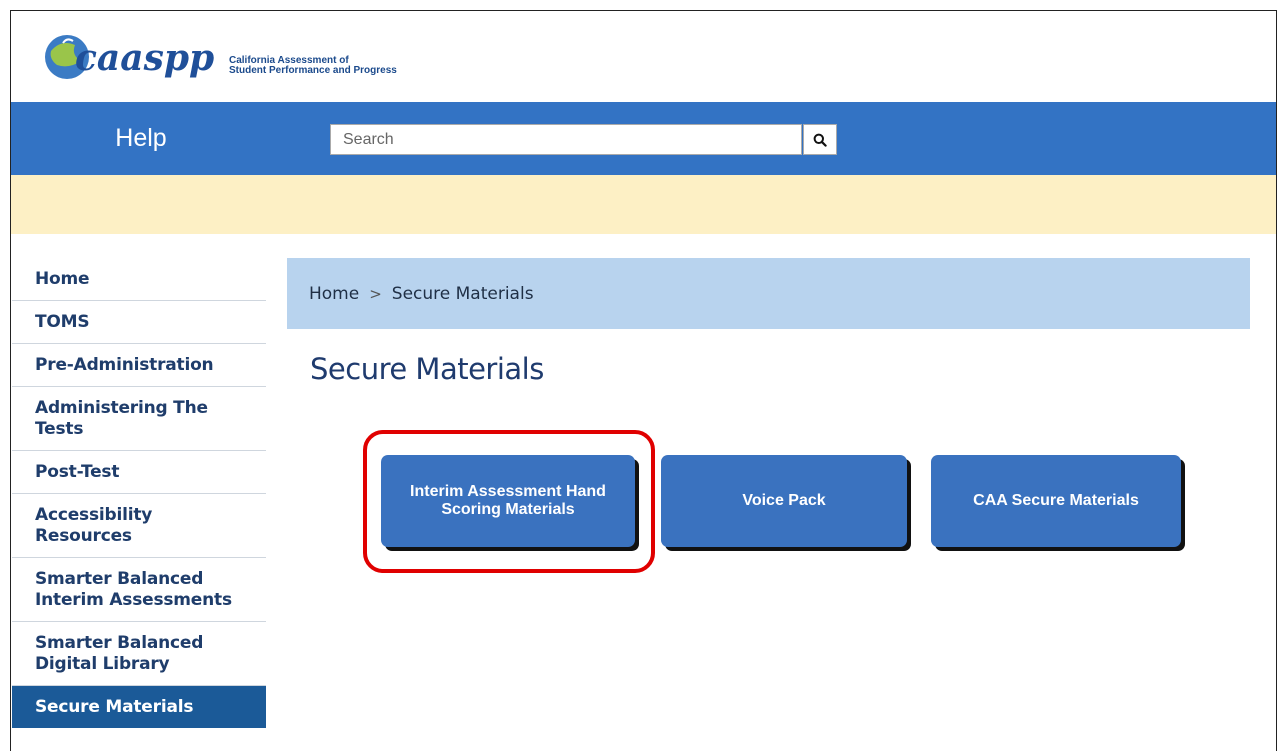  What do you see at coordinates (139, 654) in the screenshot?
I see `sidebar-item-digital-library: Smarter Balanced Digital Library` at bounding box center [139, 654].